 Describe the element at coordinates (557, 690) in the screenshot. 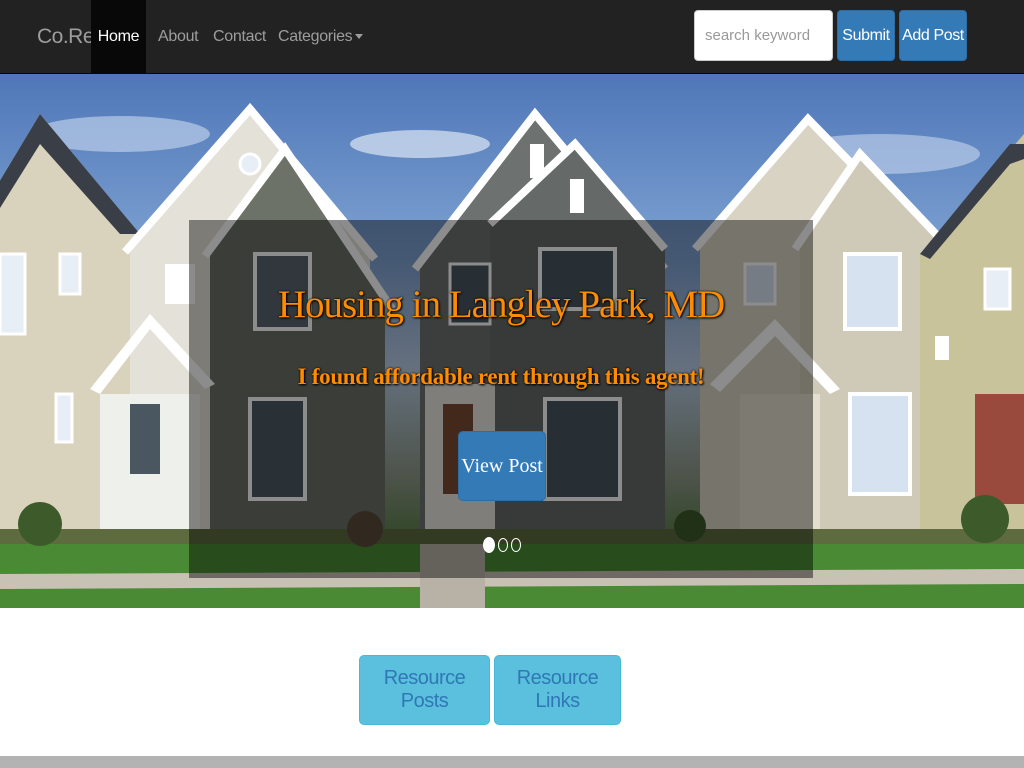

I see `resource-links-button: Resource Links` at that location.